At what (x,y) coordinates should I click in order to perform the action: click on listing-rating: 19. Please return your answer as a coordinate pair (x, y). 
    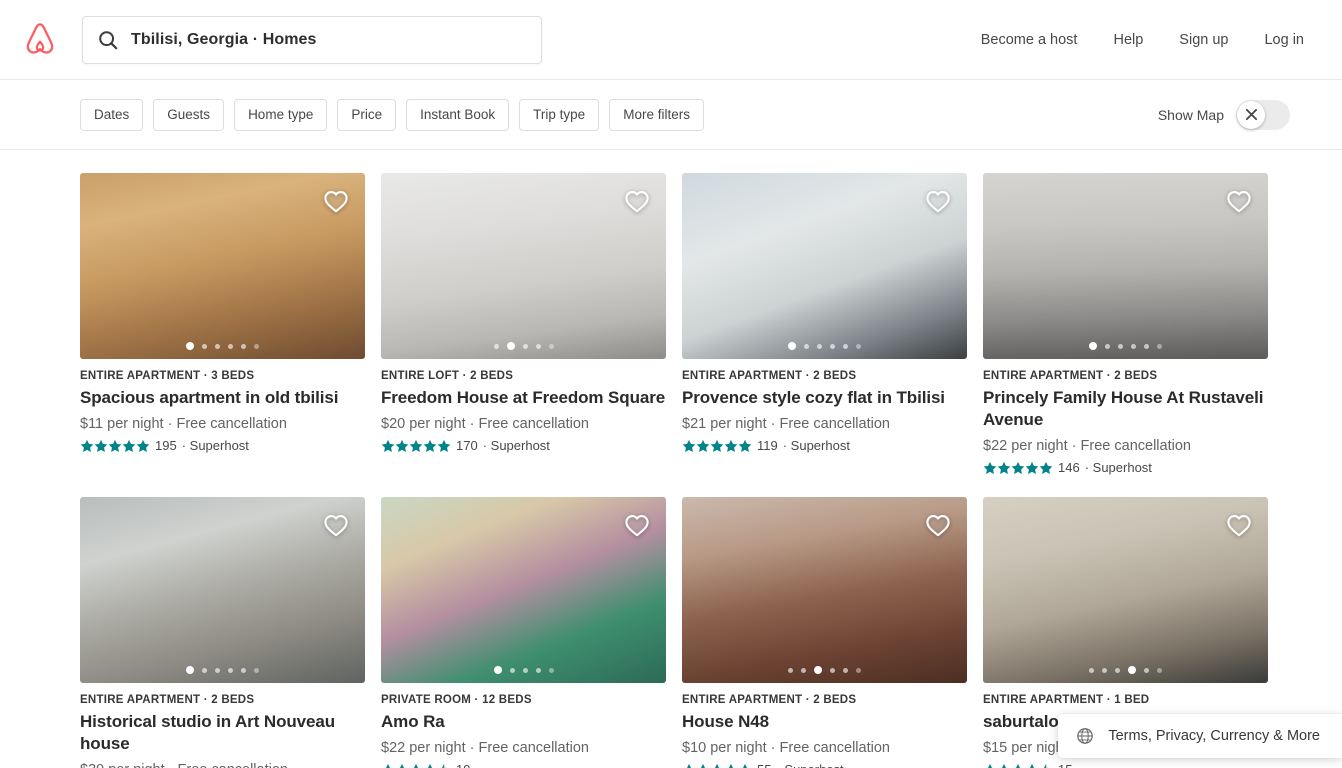
    Looking at the image, I should click on (523, 765).